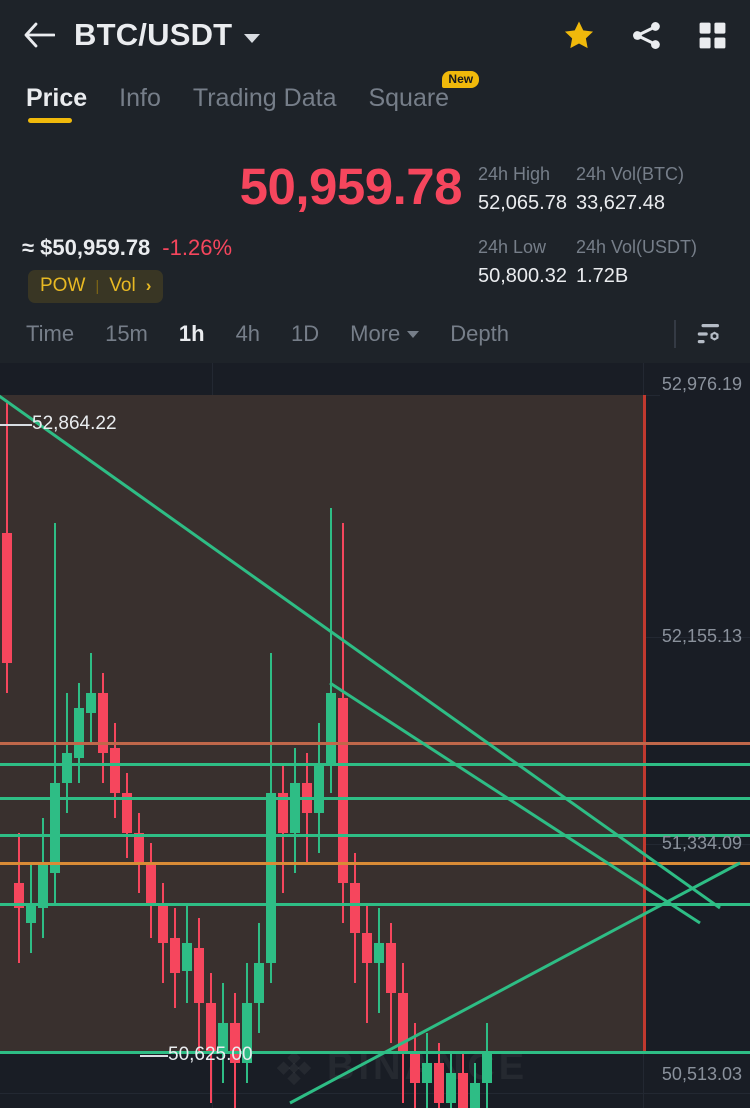  I want to click on share-icon, so click(646, 35).